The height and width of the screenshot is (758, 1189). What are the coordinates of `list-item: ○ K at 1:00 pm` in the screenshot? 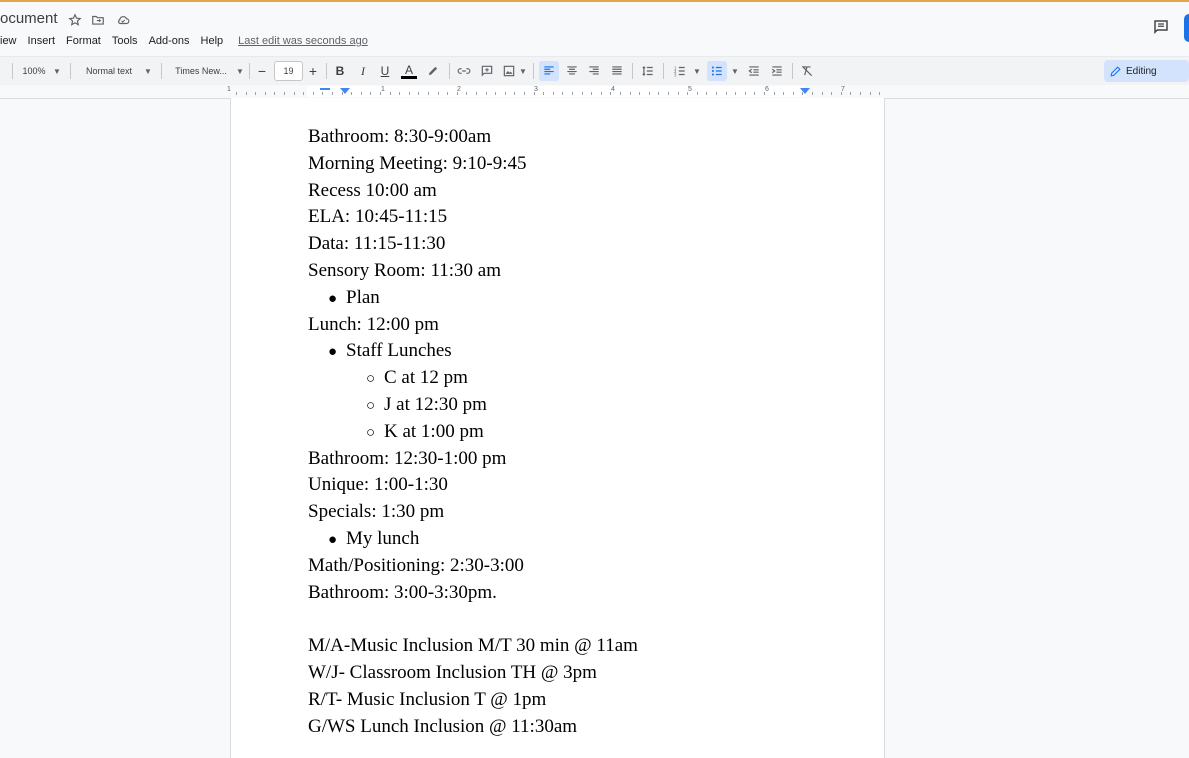 It's located at (425, 432).